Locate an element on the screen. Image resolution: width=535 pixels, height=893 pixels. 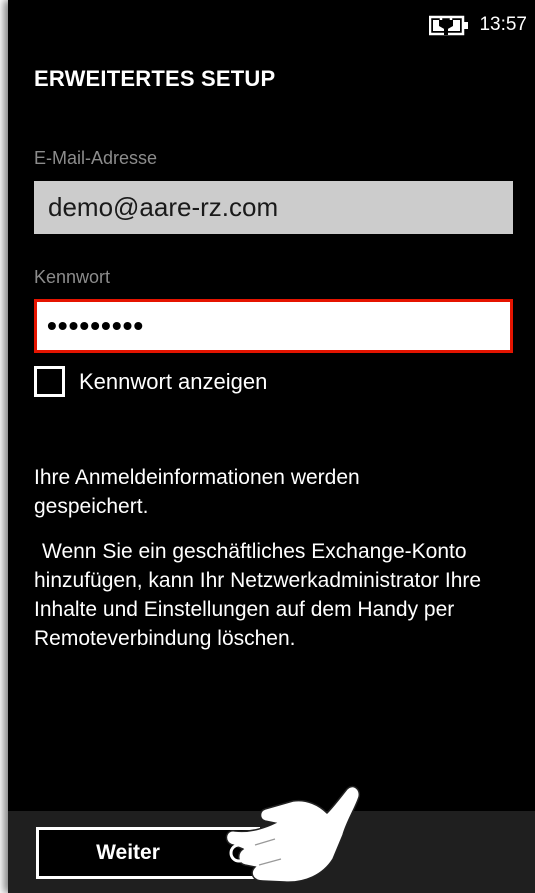
password-field: ••••••••• is located at coordinates (273, 326).